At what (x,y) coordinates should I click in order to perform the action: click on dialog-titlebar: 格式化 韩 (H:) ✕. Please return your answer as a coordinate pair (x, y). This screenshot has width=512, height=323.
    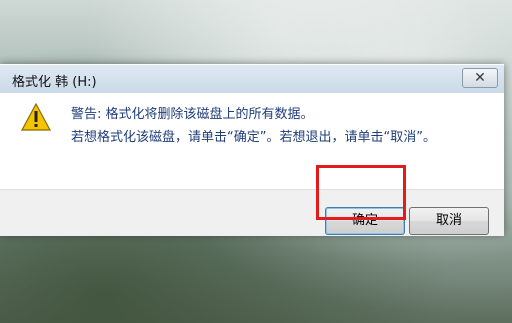
    Looking at the image, I should click on (252, 78).